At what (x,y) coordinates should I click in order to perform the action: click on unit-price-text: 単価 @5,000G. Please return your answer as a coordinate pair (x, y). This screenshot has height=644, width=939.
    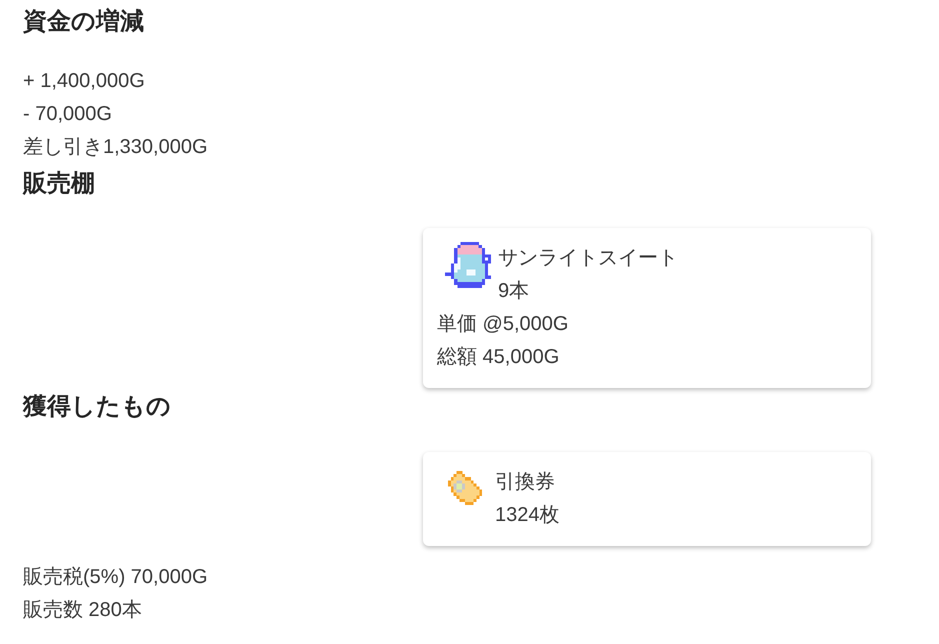
    Looking at the image, I should click on (503, 324).